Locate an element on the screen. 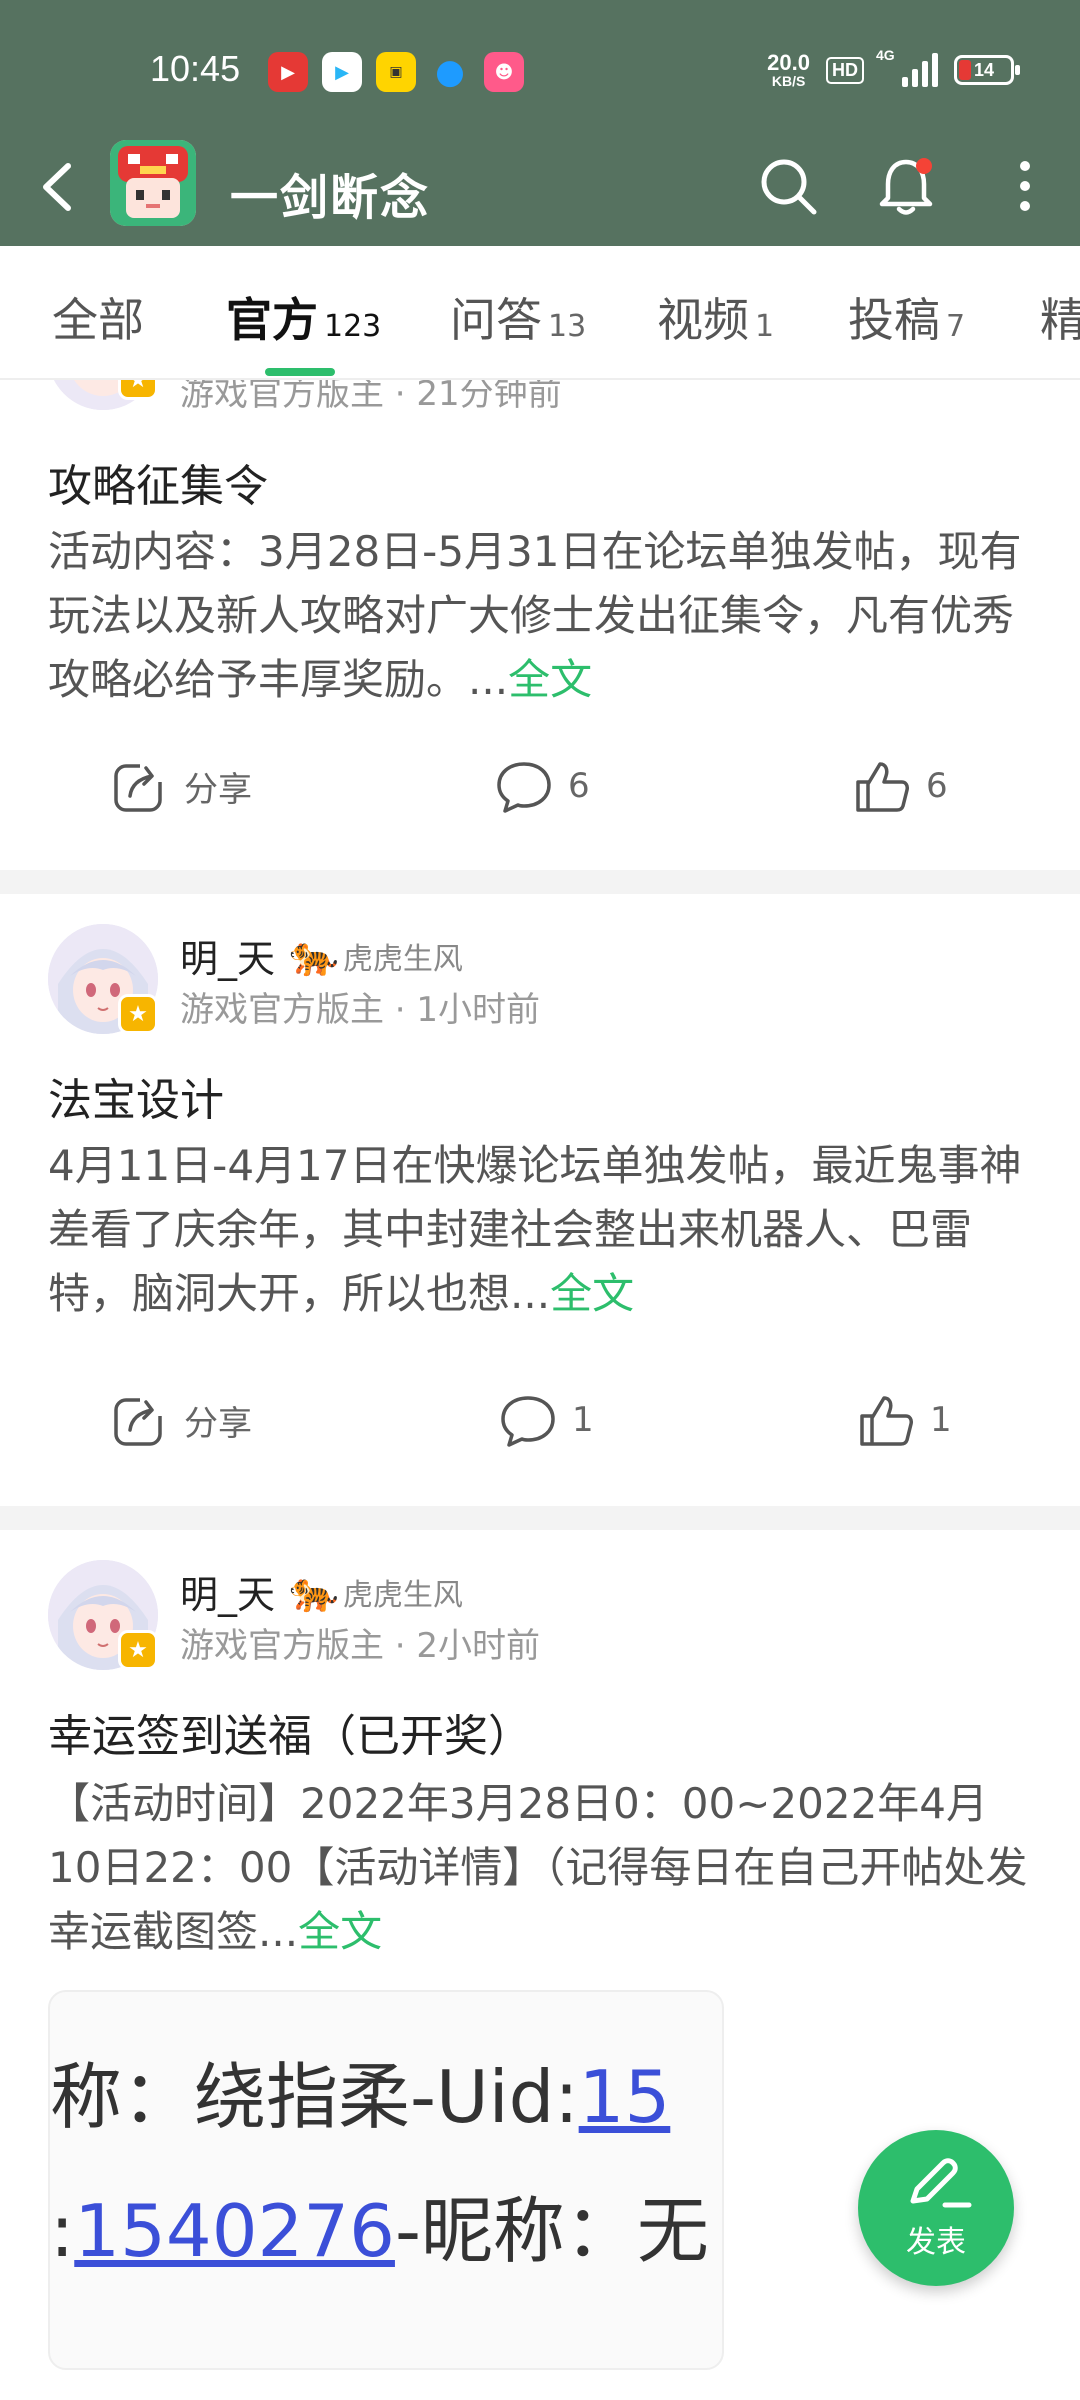 This screenshot has width=1080, height=2400. more-vertical-icon is located at coordinates (1025, 186).